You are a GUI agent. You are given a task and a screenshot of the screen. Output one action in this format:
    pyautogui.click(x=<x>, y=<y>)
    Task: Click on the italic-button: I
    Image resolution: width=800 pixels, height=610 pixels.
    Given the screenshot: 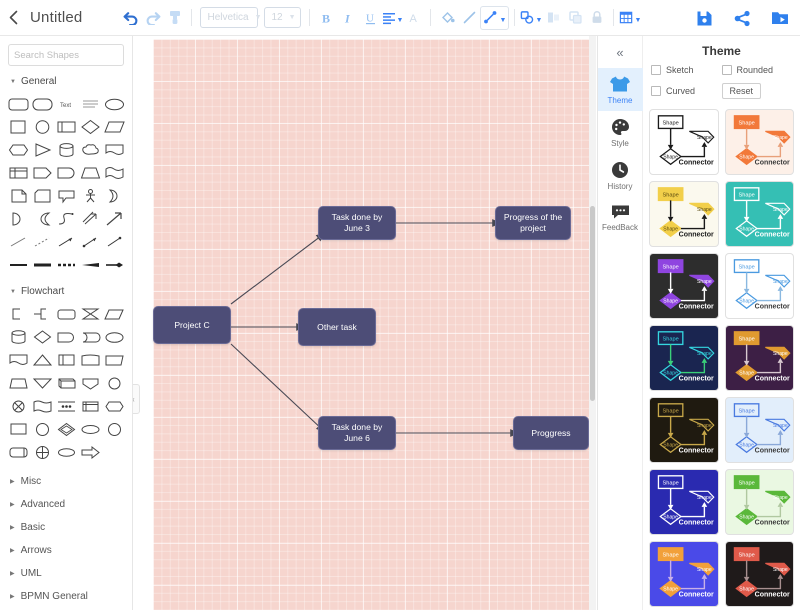 What is the action you would take?
    pyautogui.click(x=348, y=18)
    